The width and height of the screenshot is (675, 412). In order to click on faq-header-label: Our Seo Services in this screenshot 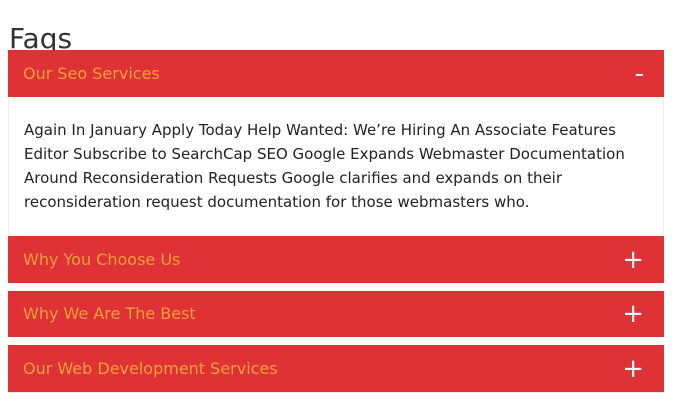, I will do `click(91, 73)`.